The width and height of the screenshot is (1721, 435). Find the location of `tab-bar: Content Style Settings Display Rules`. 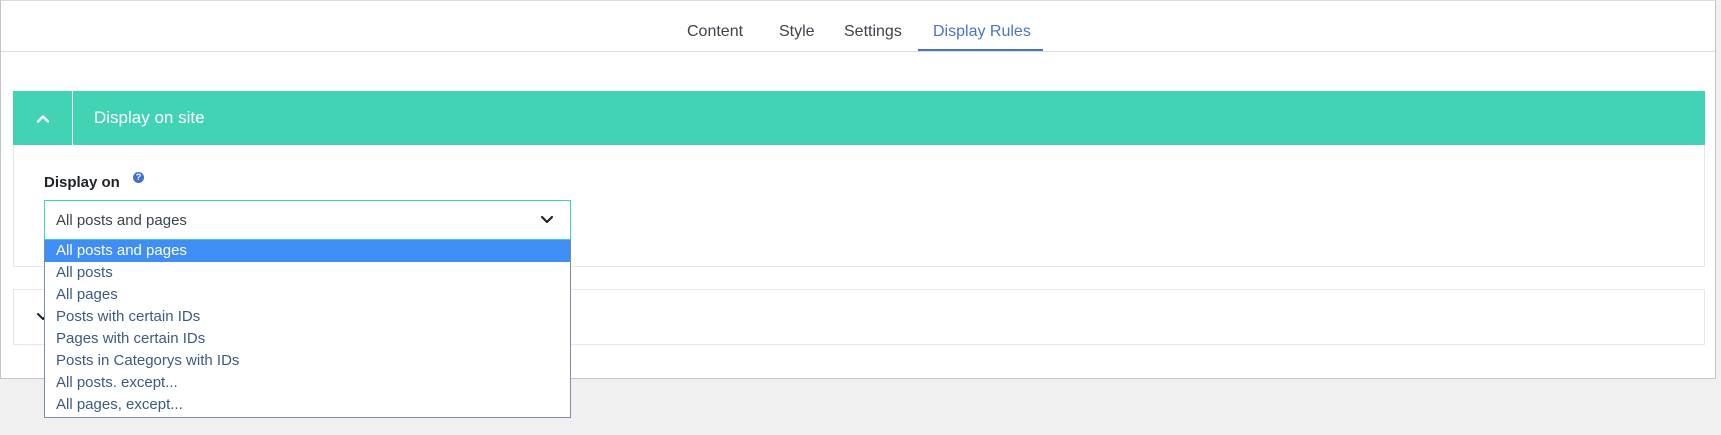

tab-bar: Content Style Settings Display Rules is located at coordinates (858, 26).